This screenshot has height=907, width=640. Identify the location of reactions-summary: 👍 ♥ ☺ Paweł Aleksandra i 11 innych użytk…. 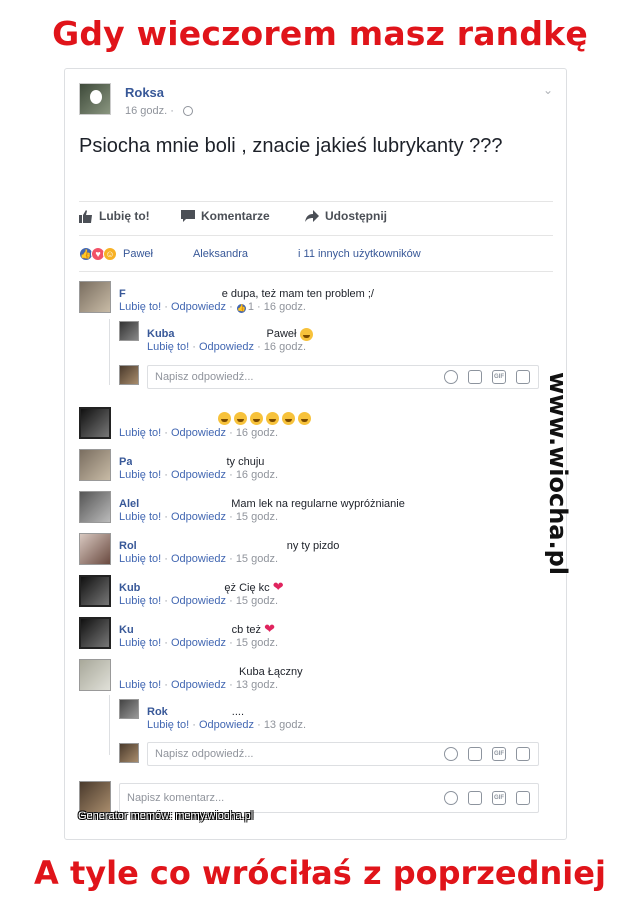
(250, 254).